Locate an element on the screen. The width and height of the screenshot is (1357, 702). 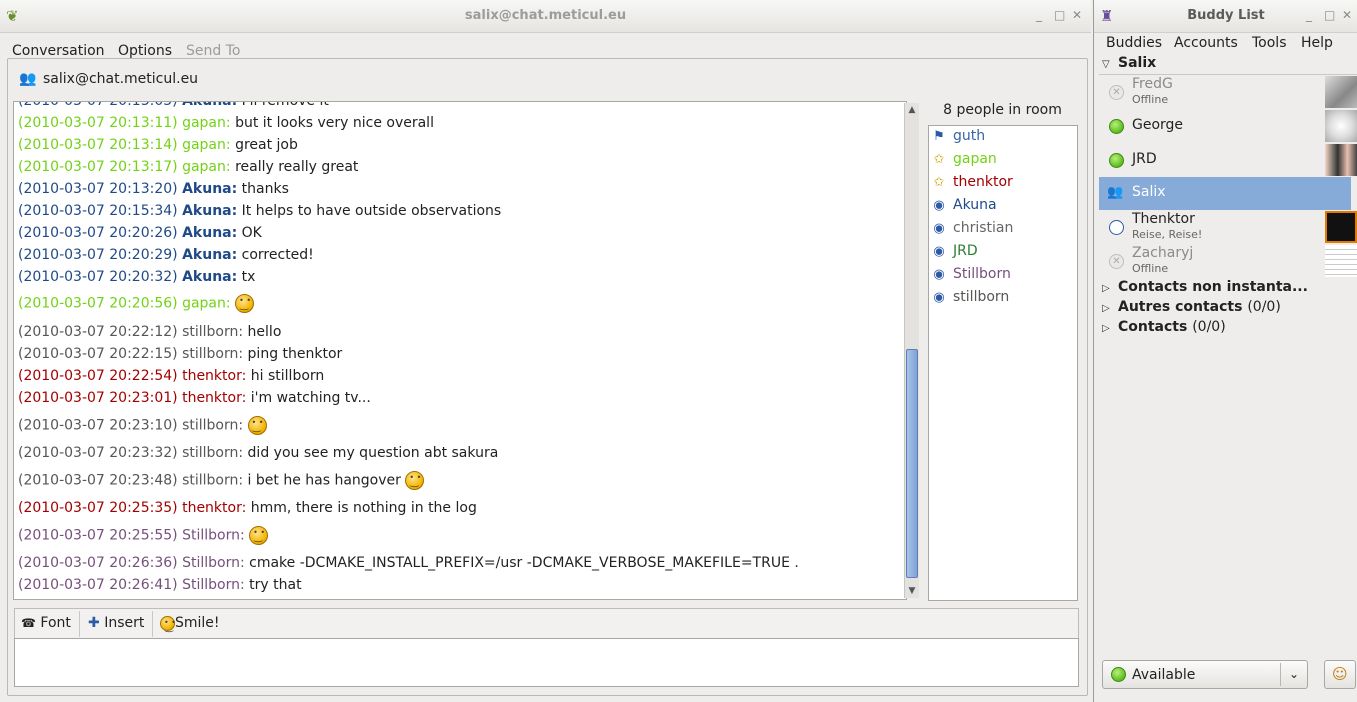
message-line: (2010-03-07 20:13:14) gapan: great job is located at coordinates (158, 145).